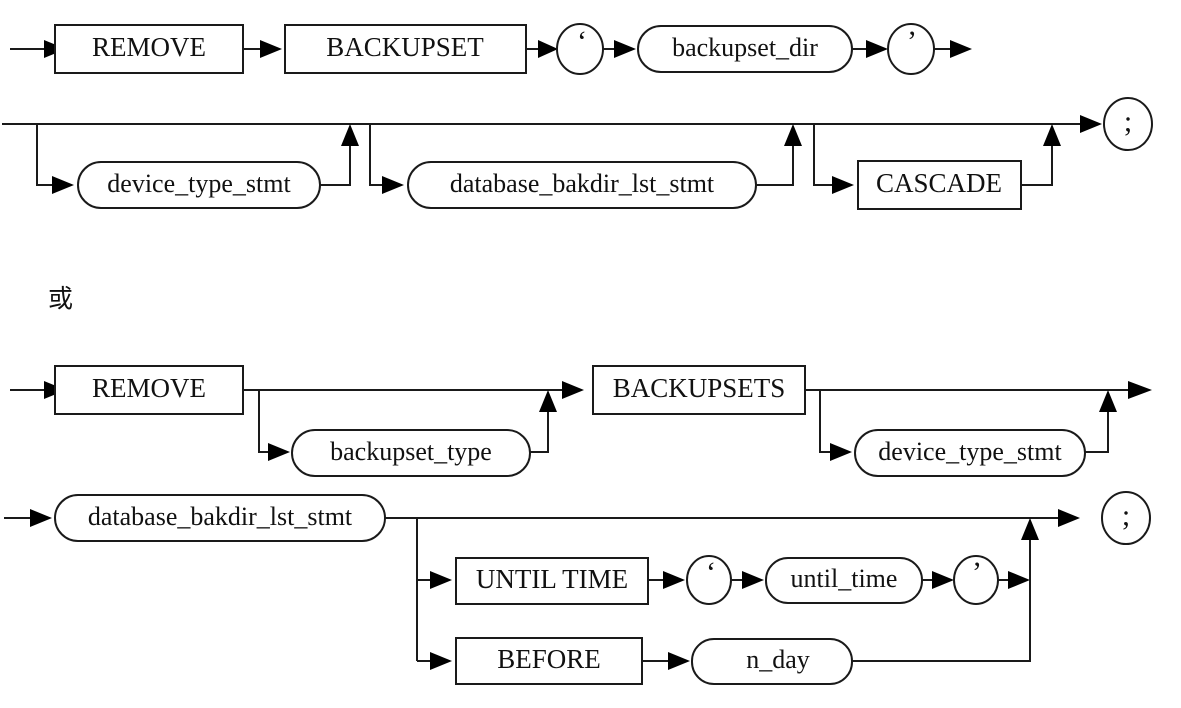 The image size is (1181, 708). I want to click on node-quote-open-2-label: ‘, so click(711, 572).